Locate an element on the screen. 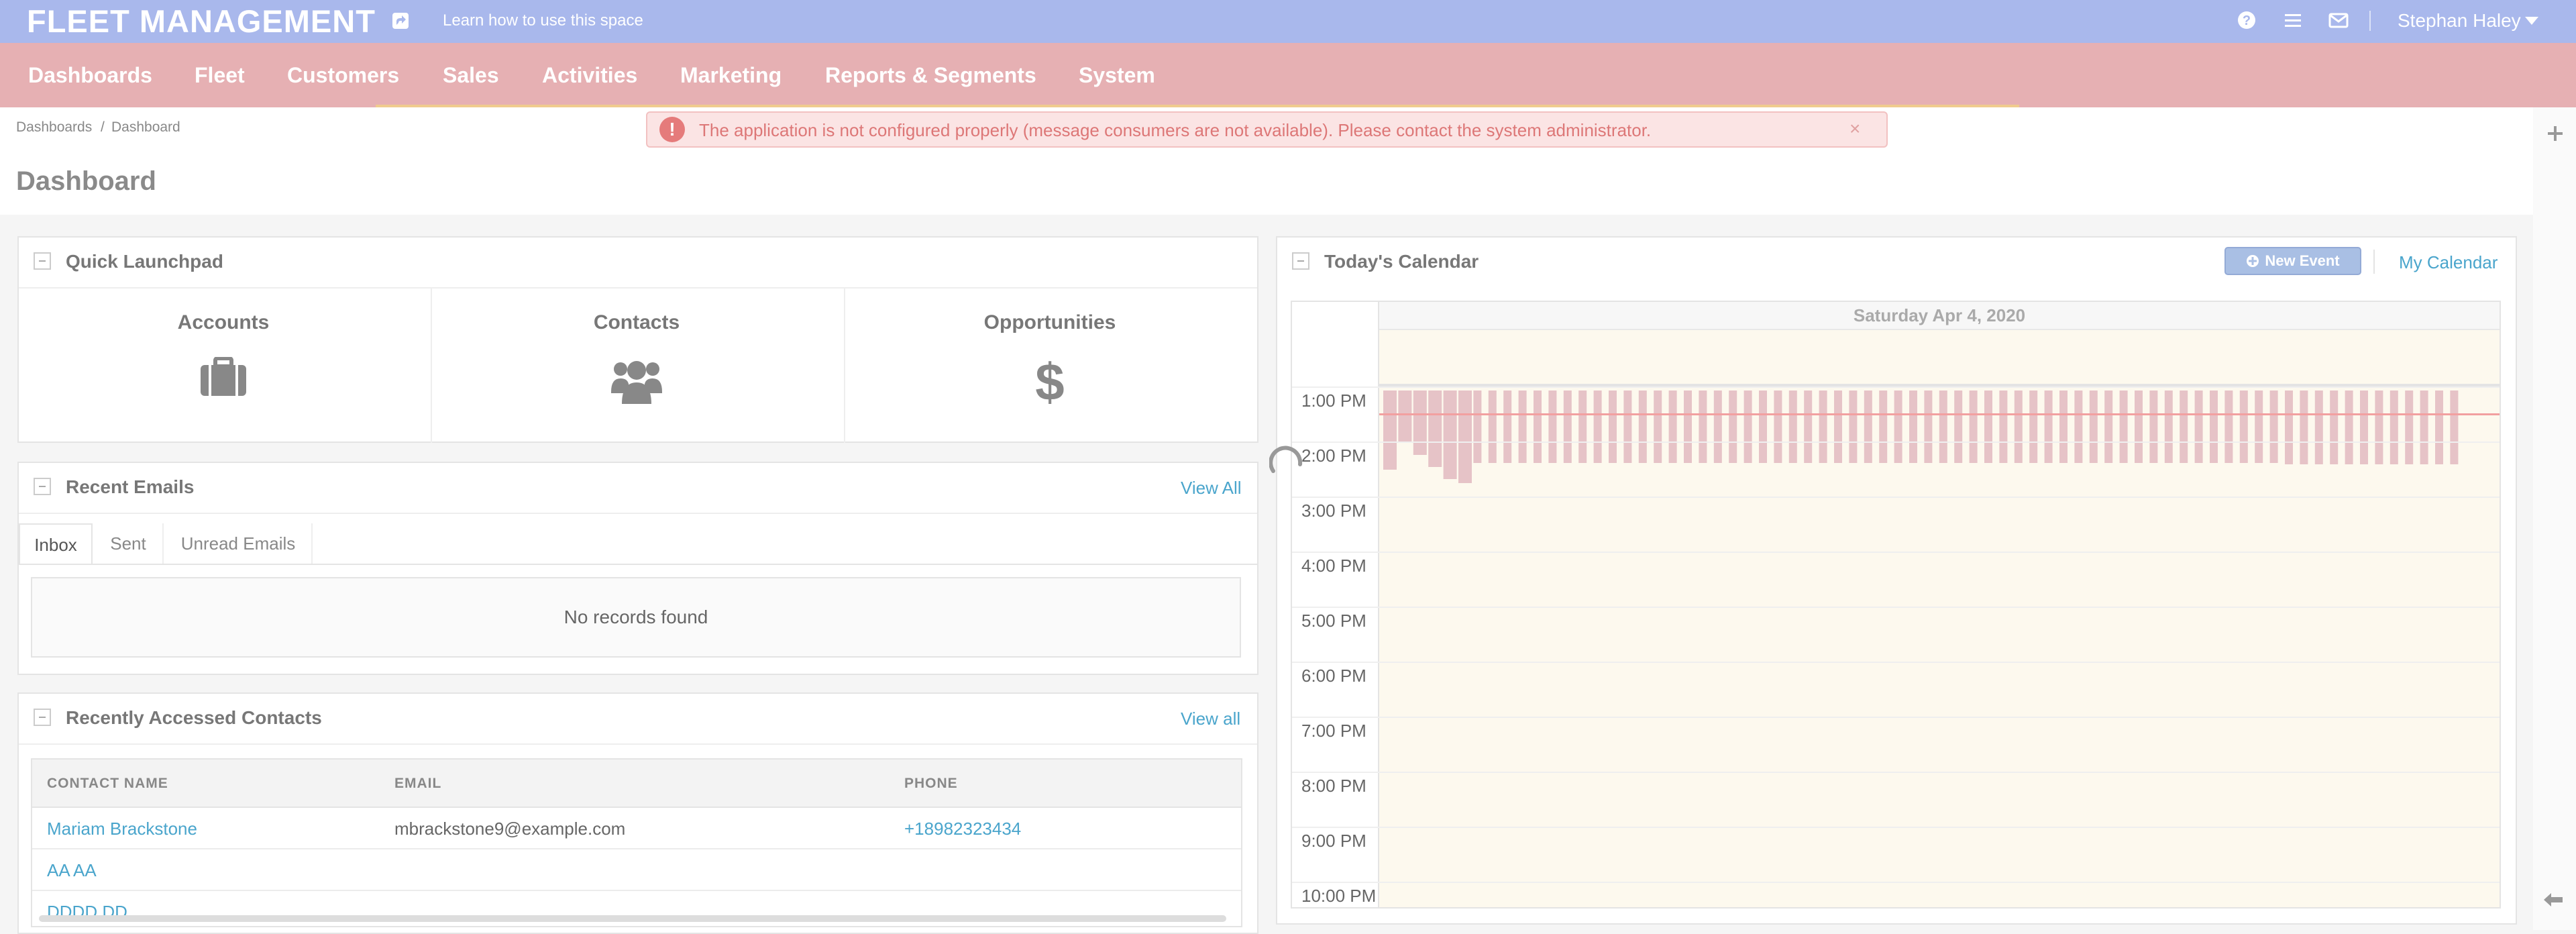 The image size is (2576, 934). tab-sent: Sent is located at coordinates (129, 543).